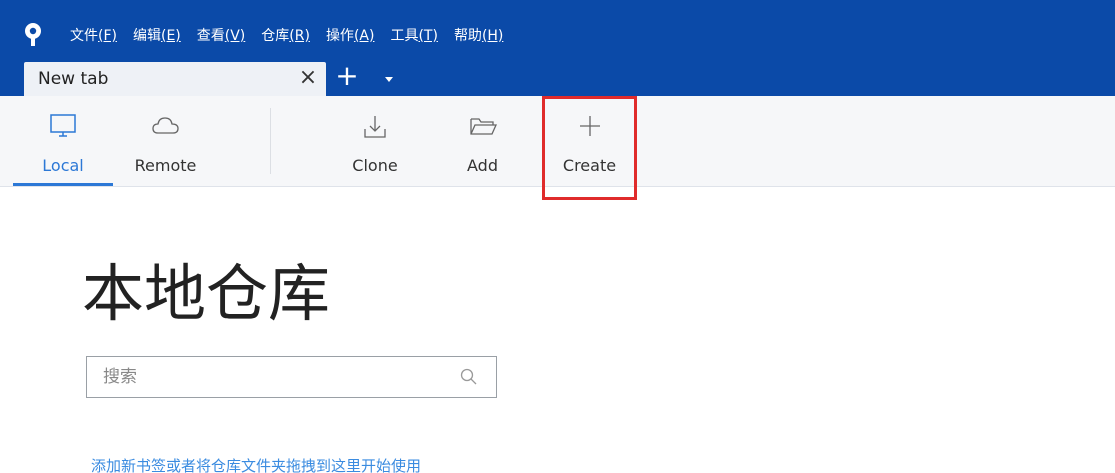  Describe the element at coordinates (483, 126) in the screenshot. I see `folder-open-icon` at that location.